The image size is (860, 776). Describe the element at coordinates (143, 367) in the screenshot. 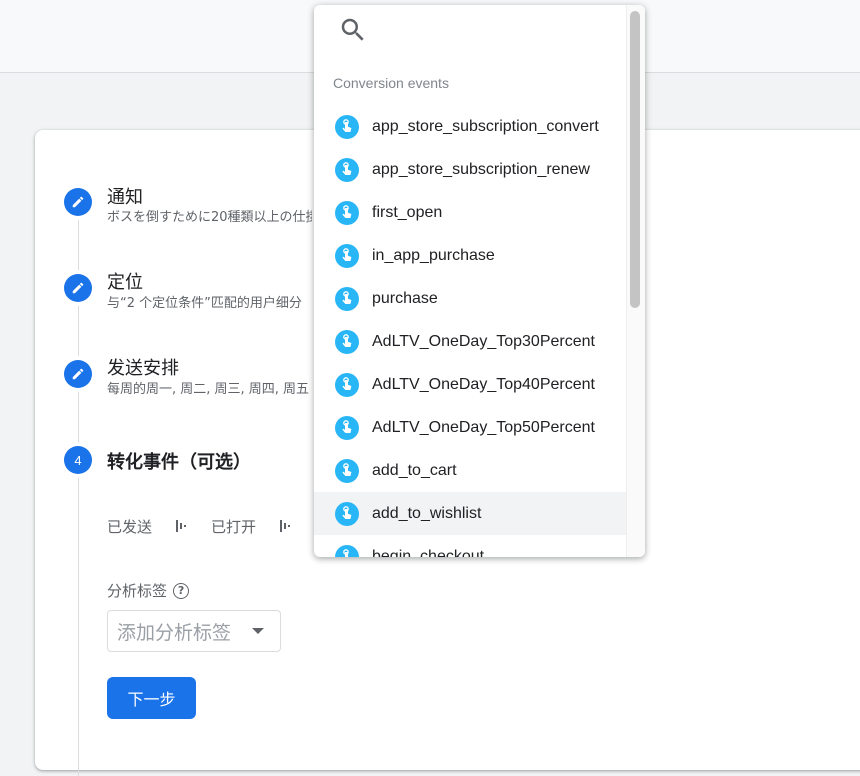

I see `step-3-title: 发送安排` at that location.